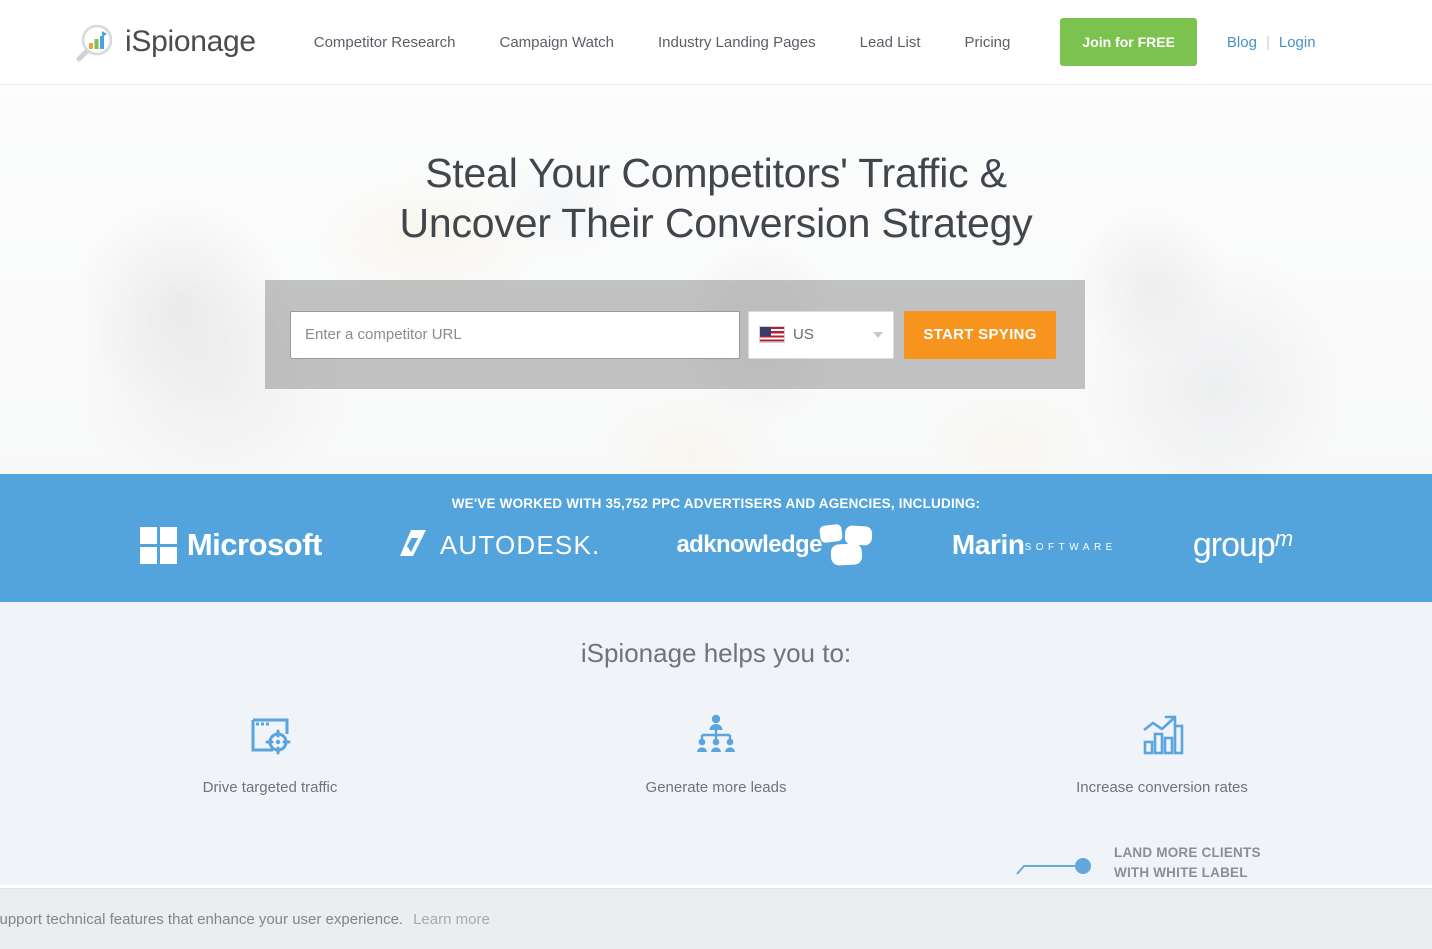 The image size is (1432, 949). I want to click on chevron-down-icon, so click(878, 334).